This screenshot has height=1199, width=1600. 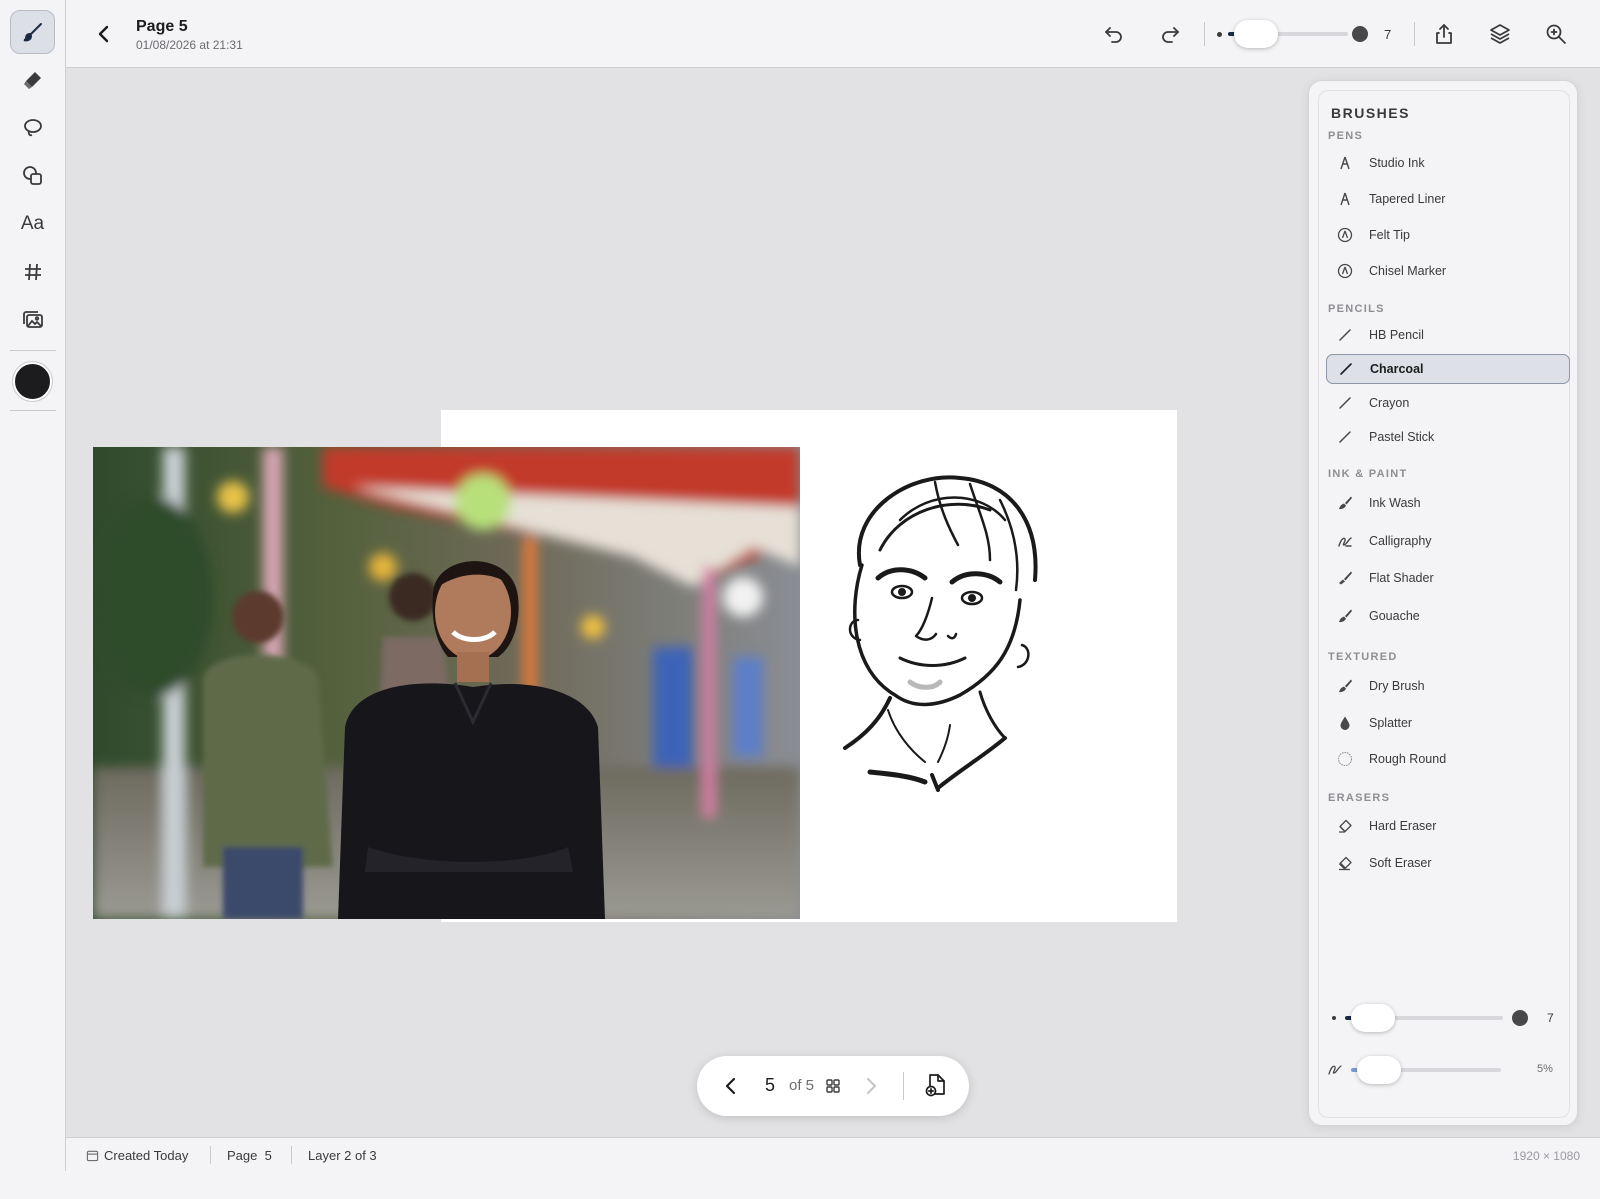 I want to click on flat-brush-icon, so click(x=1345, y=578).